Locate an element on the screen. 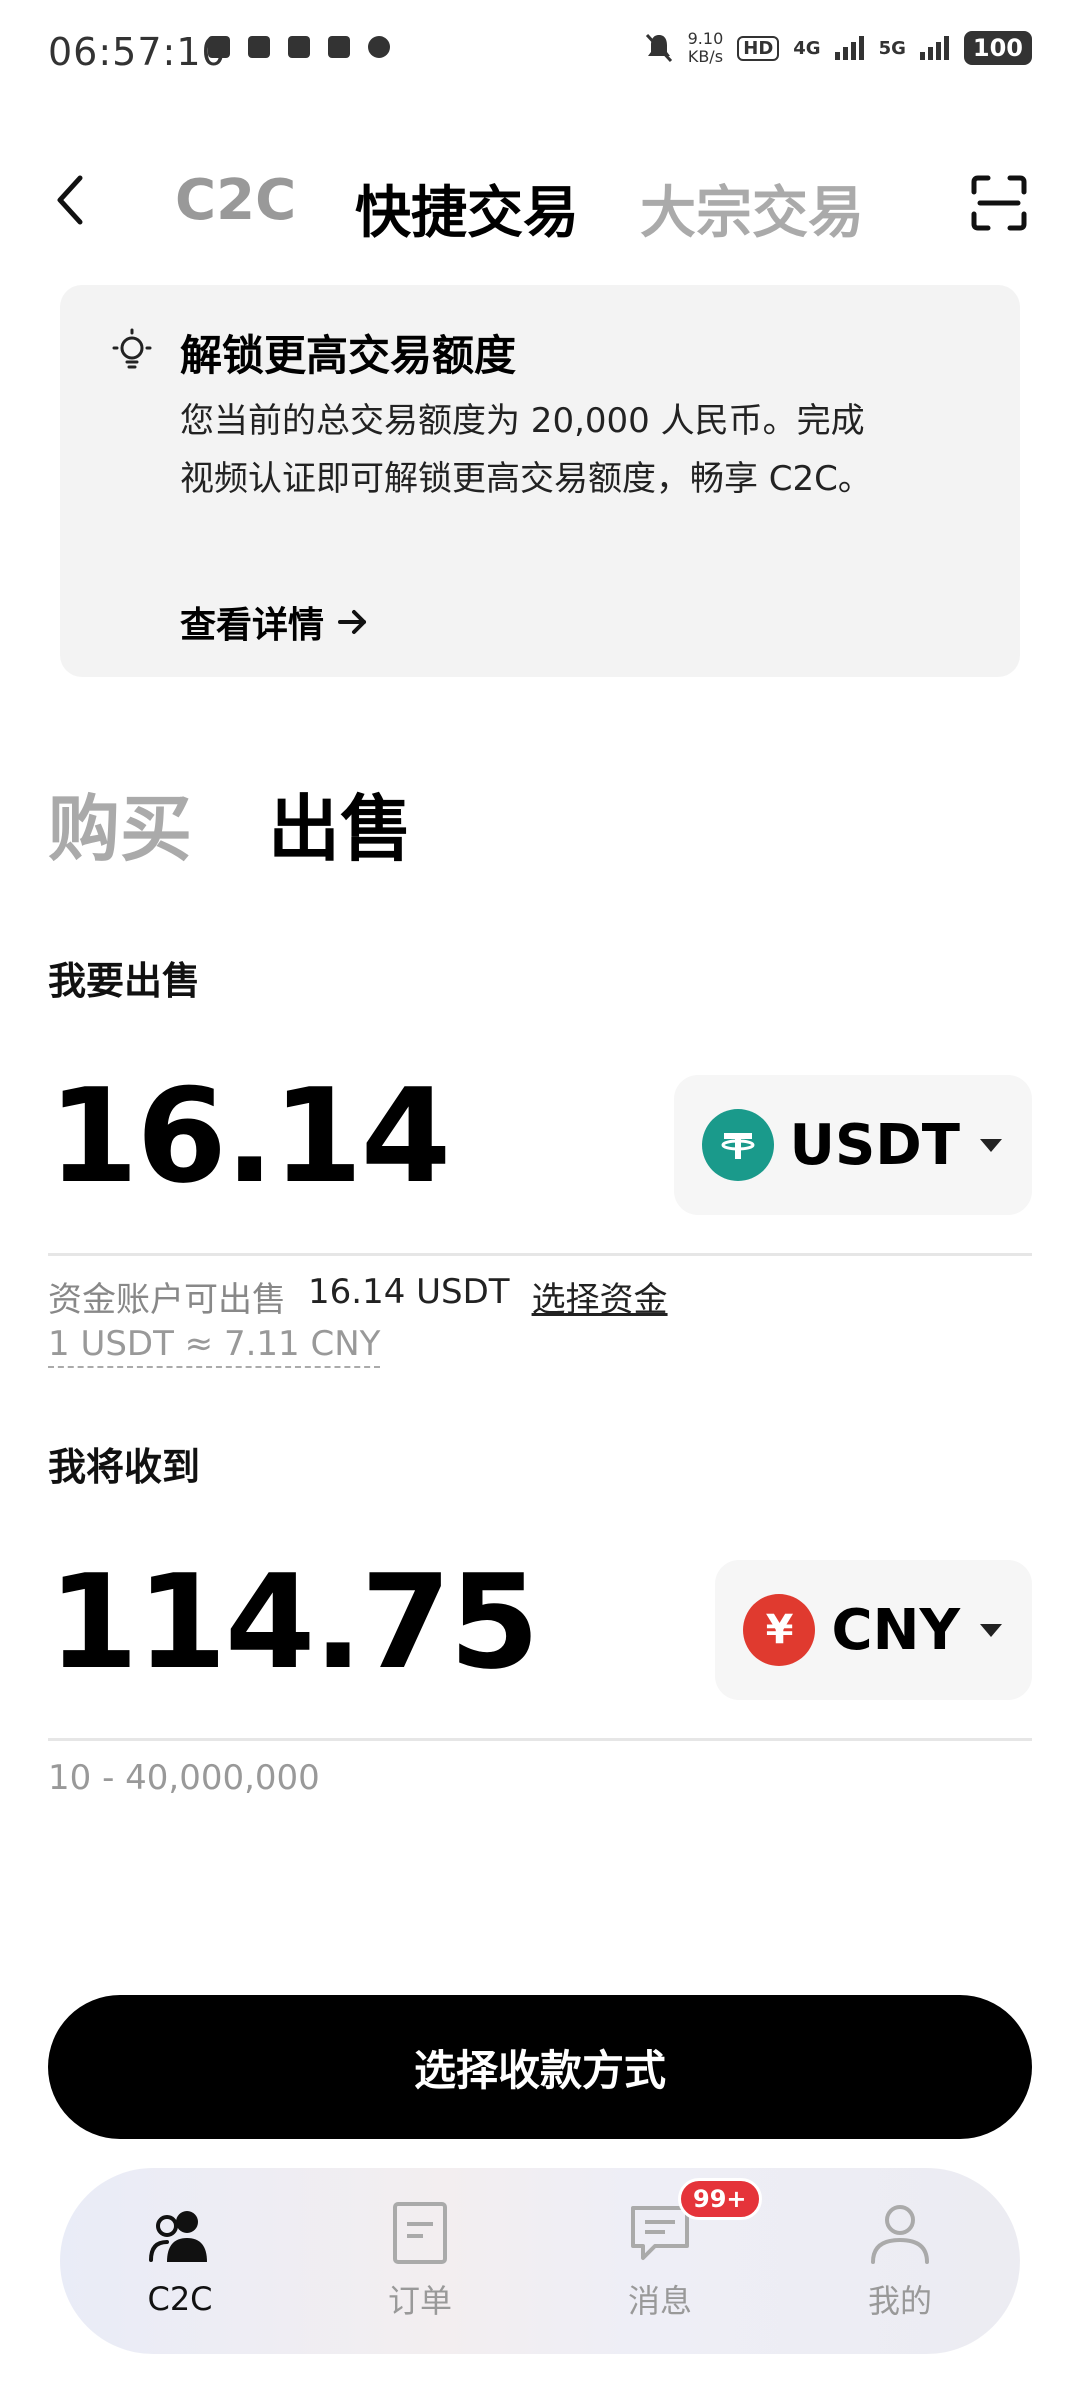 The width and height of the screenshot is (1080, 2400). tab-c2c: C2C is located at coordinates (235, 200).